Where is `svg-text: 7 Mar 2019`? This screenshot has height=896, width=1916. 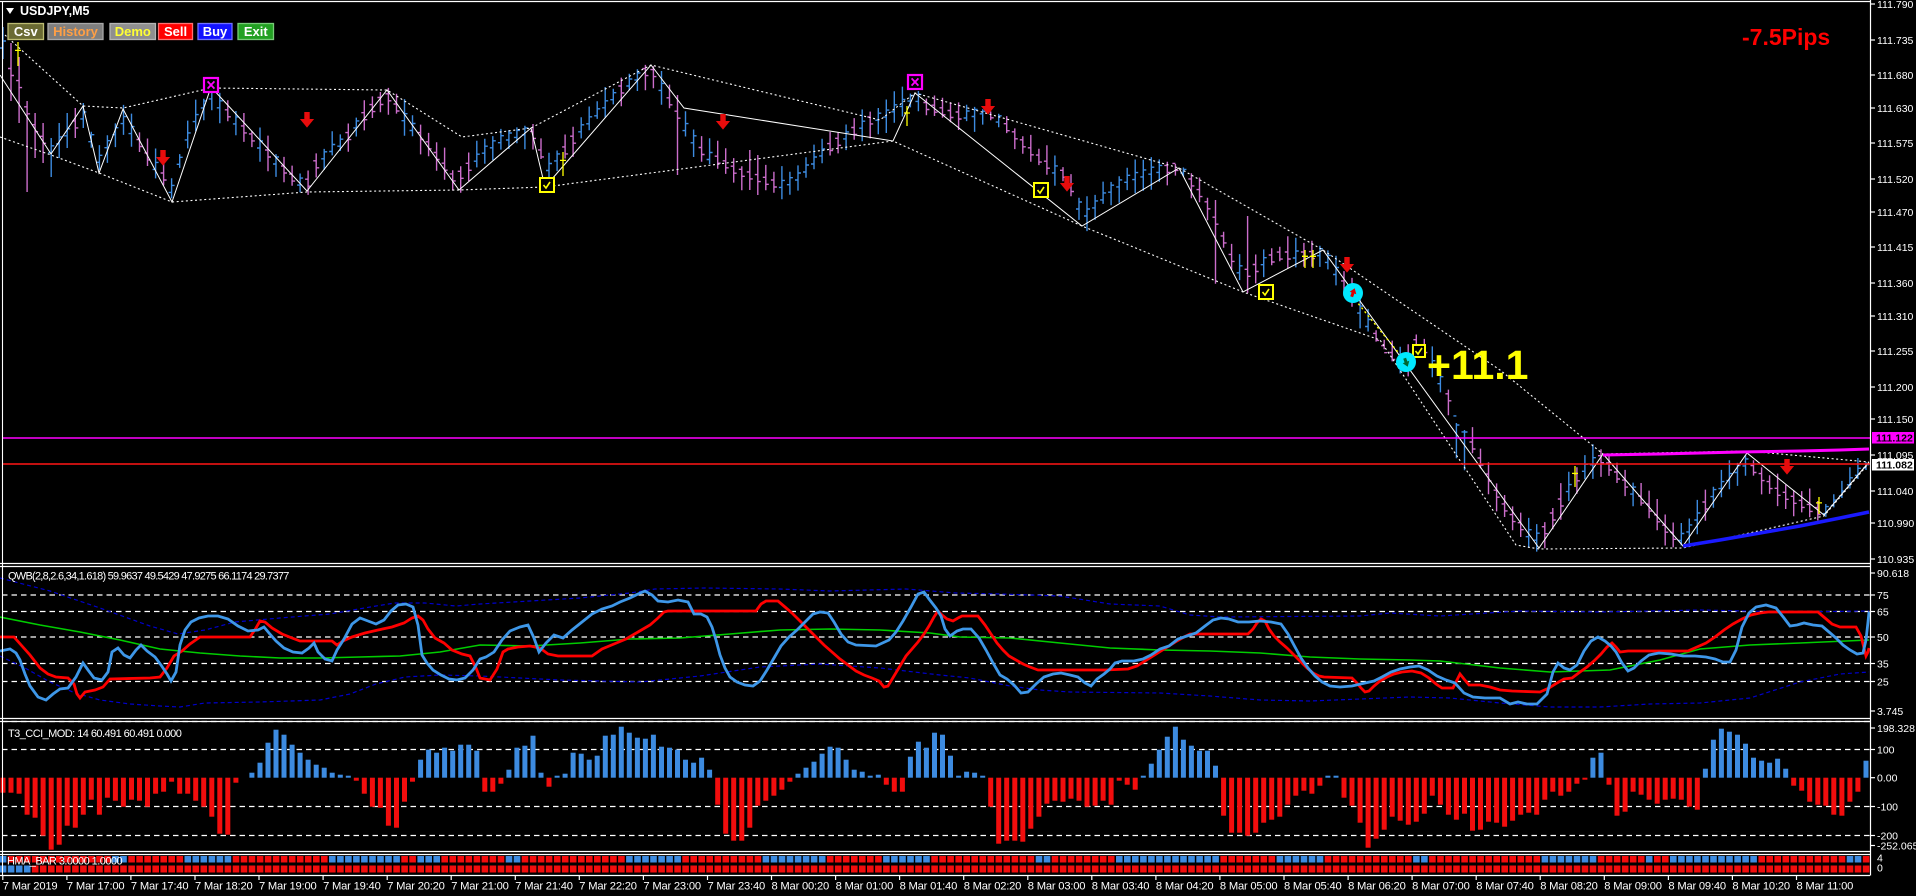
svg-text: 7 Mar 2019 is located at coordinates (30, 887).